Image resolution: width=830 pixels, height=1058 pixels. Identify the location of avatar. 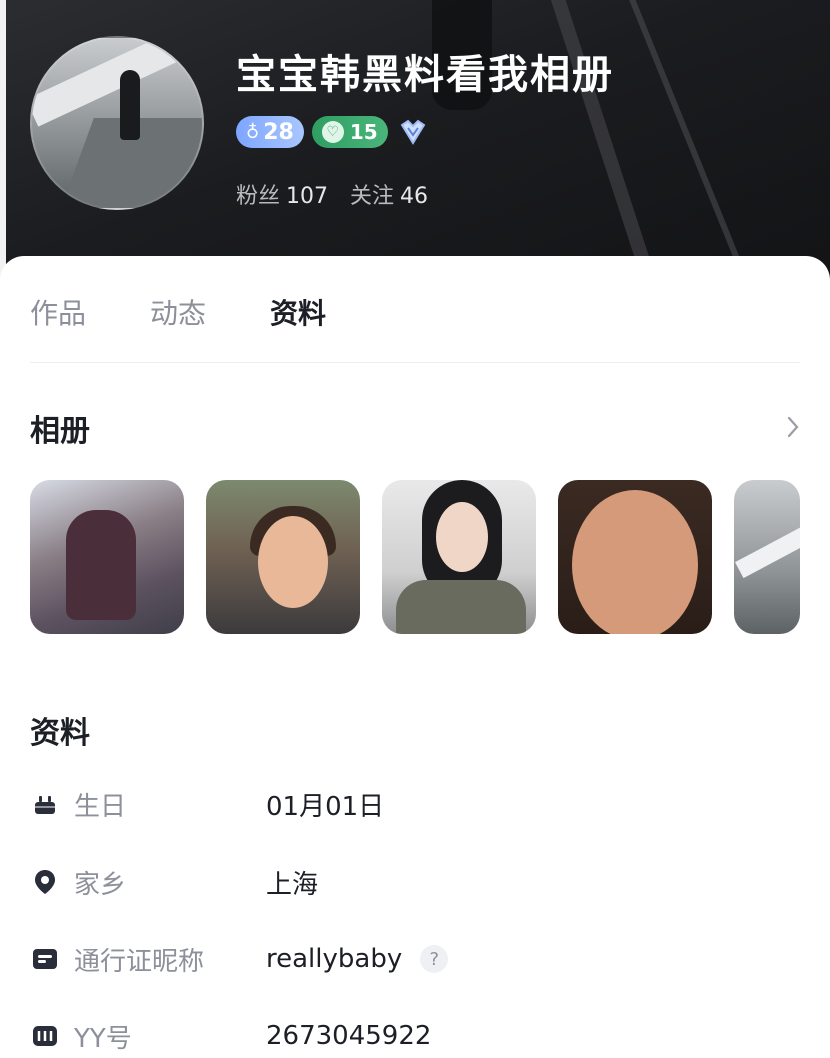
(117, 123).